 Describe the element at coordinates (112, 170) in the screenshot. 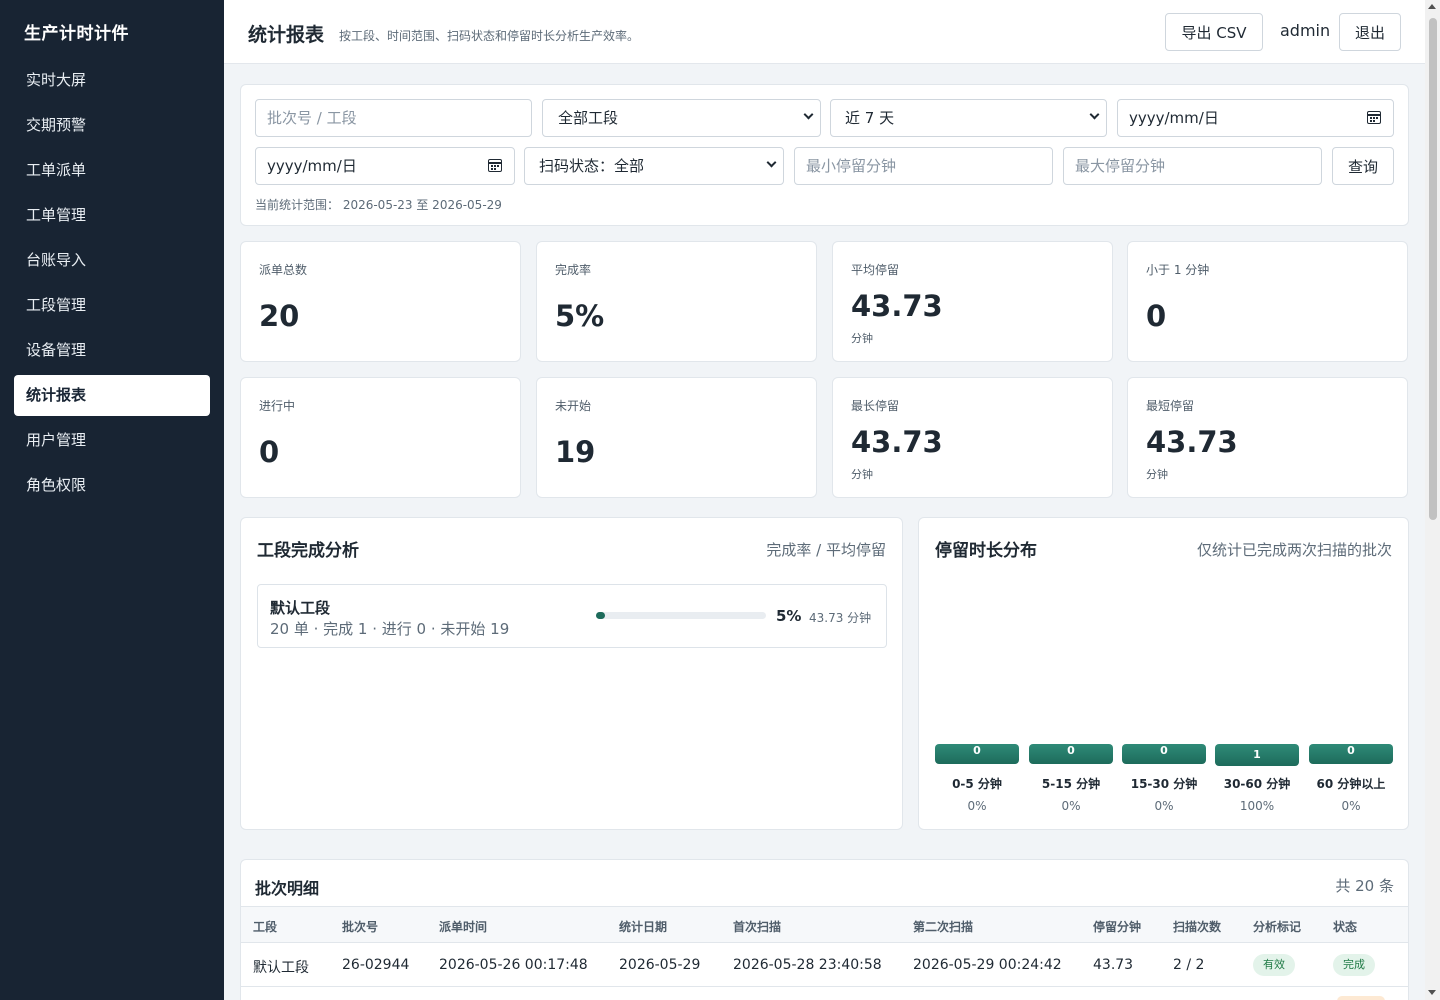

I see `sidebar-item-dispatch: 工单派单` at that location.